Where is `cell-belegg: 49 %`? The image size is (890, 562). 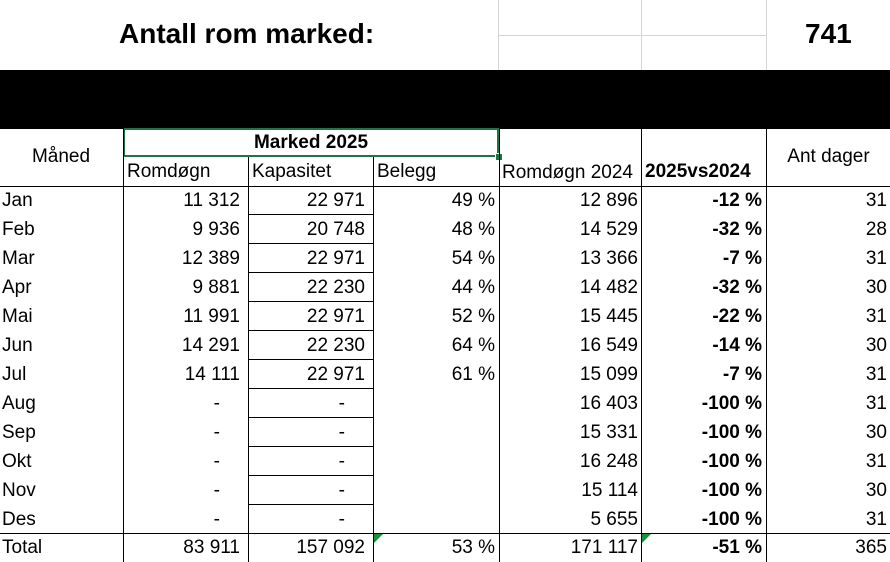
cell-belegg: 49 % is located at coordinates (434, 200).